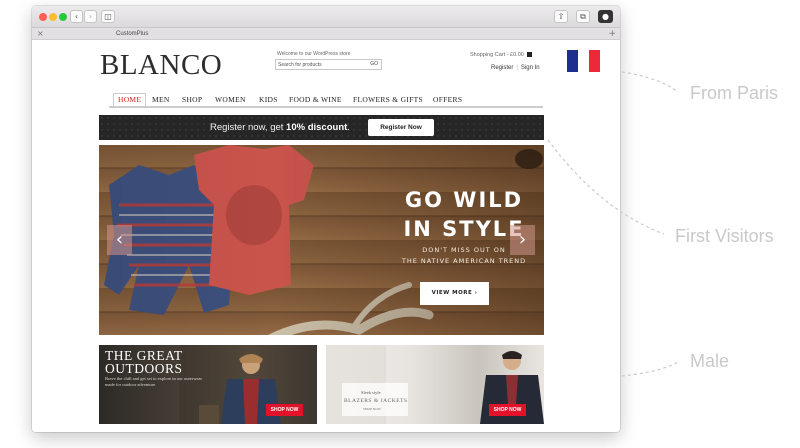 The height and width of the screenshot is (448, 800). What do you see at coordinates (613, 224) in the screenshot?
I see `annotation-connectors` at bounding box center [613, 224].